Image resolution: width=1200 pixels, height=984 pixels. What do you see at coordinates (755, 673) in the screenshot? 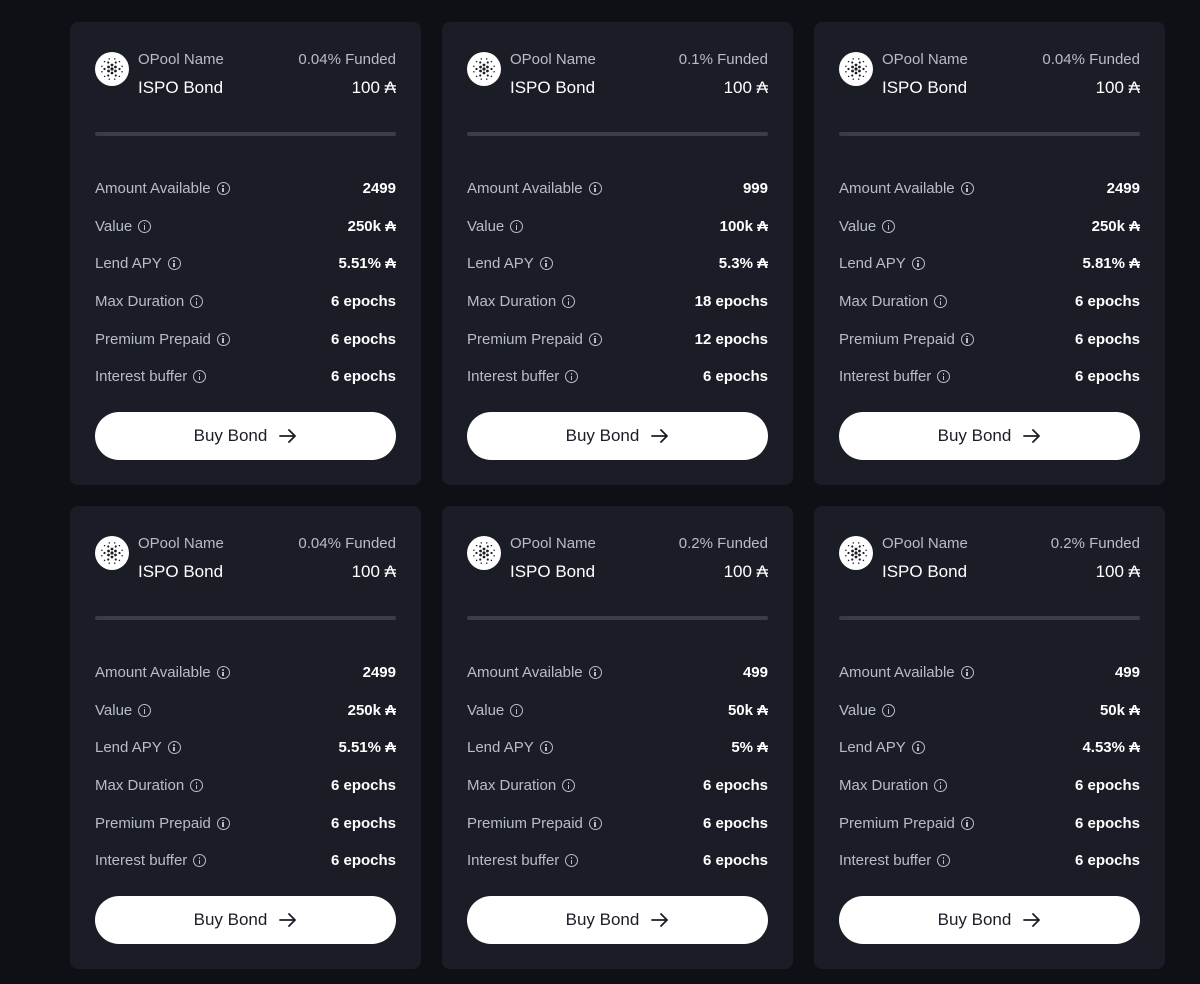
I see `detail-value: 499` at bounding box center [755, 673].